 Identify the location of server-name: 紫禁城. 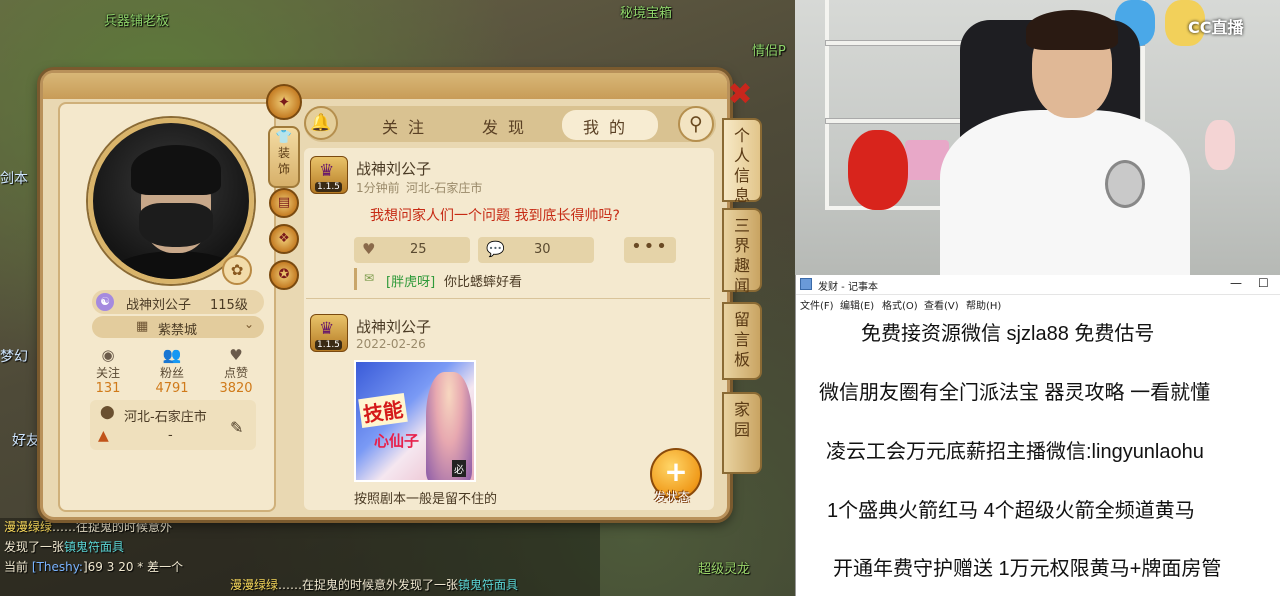
(178, 330).